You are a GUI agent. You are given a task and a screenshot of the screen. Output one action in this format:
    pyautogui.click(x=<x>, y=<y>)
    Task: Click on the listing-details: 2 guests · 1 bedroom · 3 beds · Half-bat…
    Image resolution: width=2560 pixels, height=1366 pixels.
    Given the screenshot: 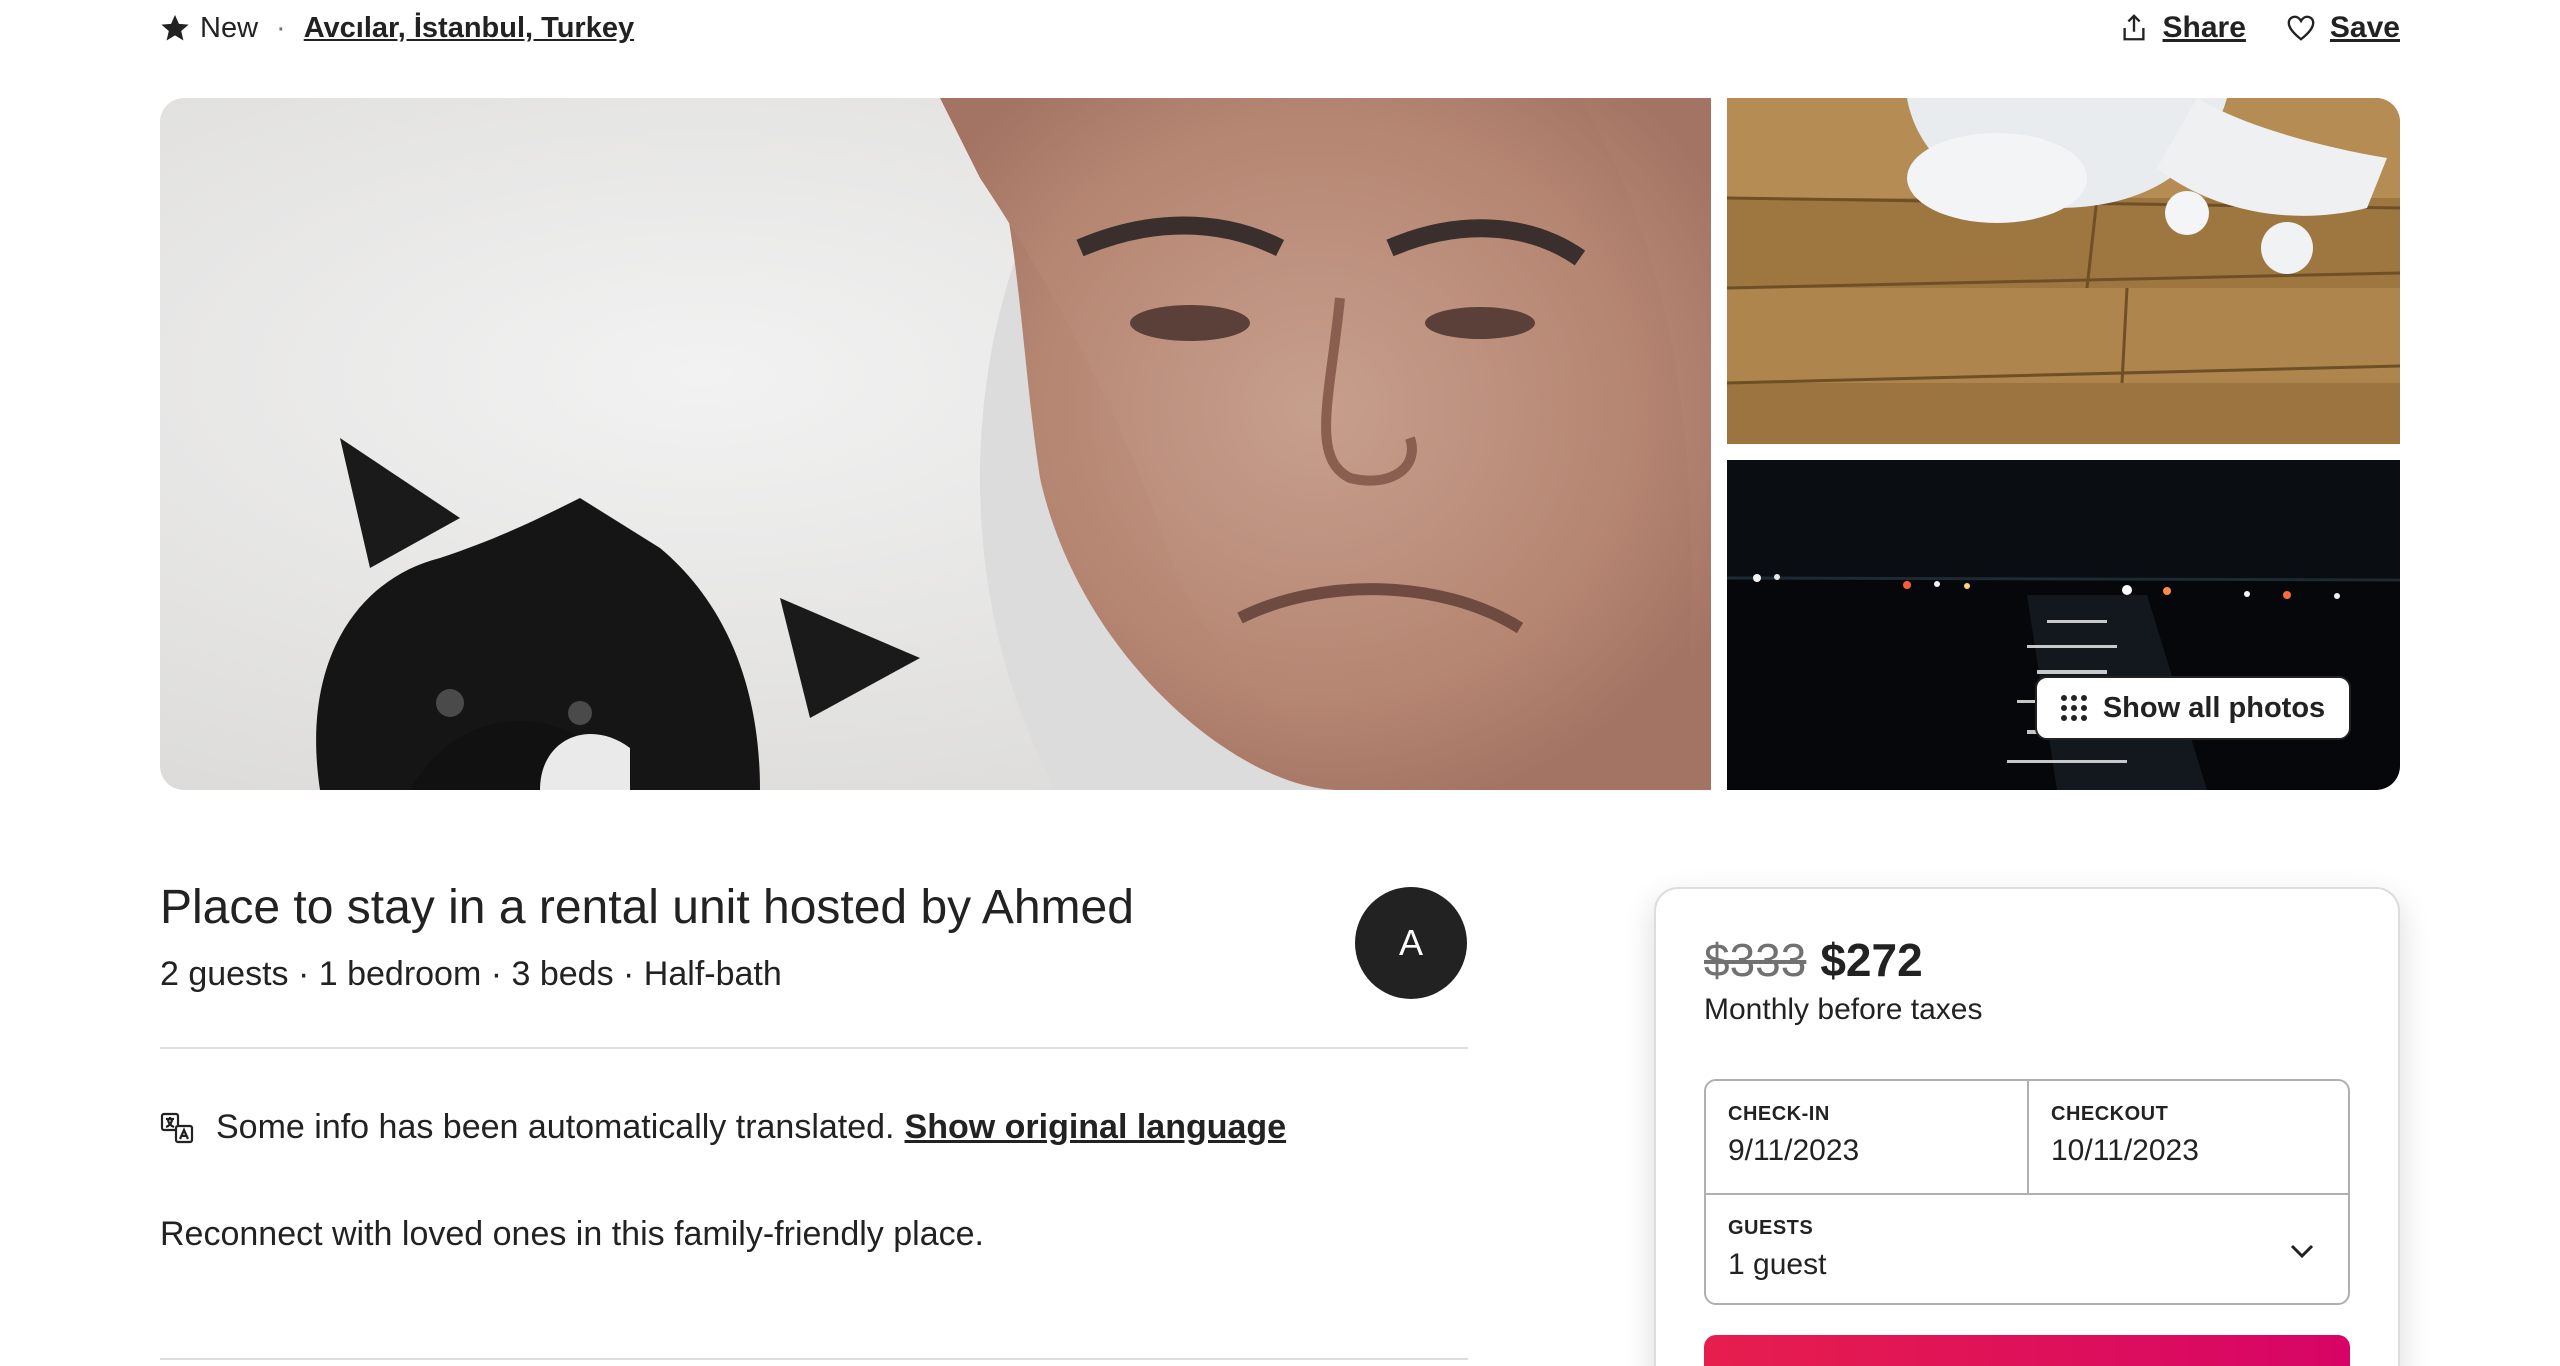 What is the action you would take?
    pyautogui.click(x=471, y=974)
    